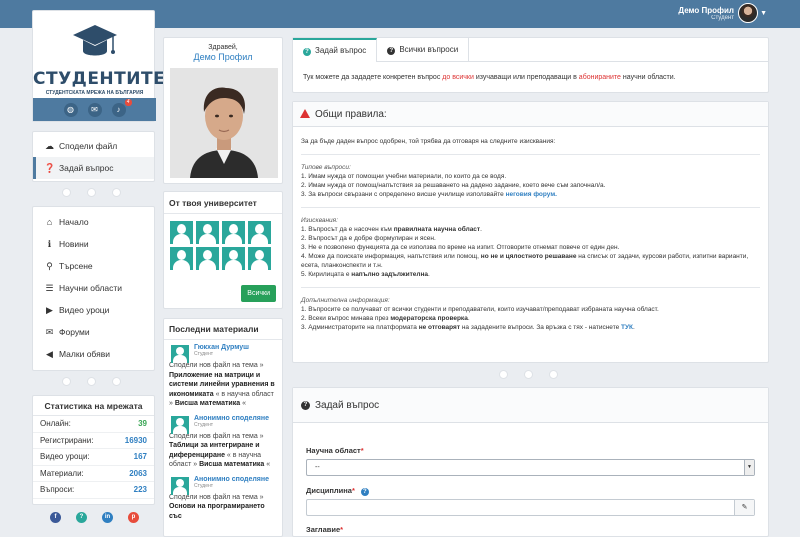  I want to click on action-menu: ☁ Сподели файл ❓ Задай въпрос, so click(93, 156).